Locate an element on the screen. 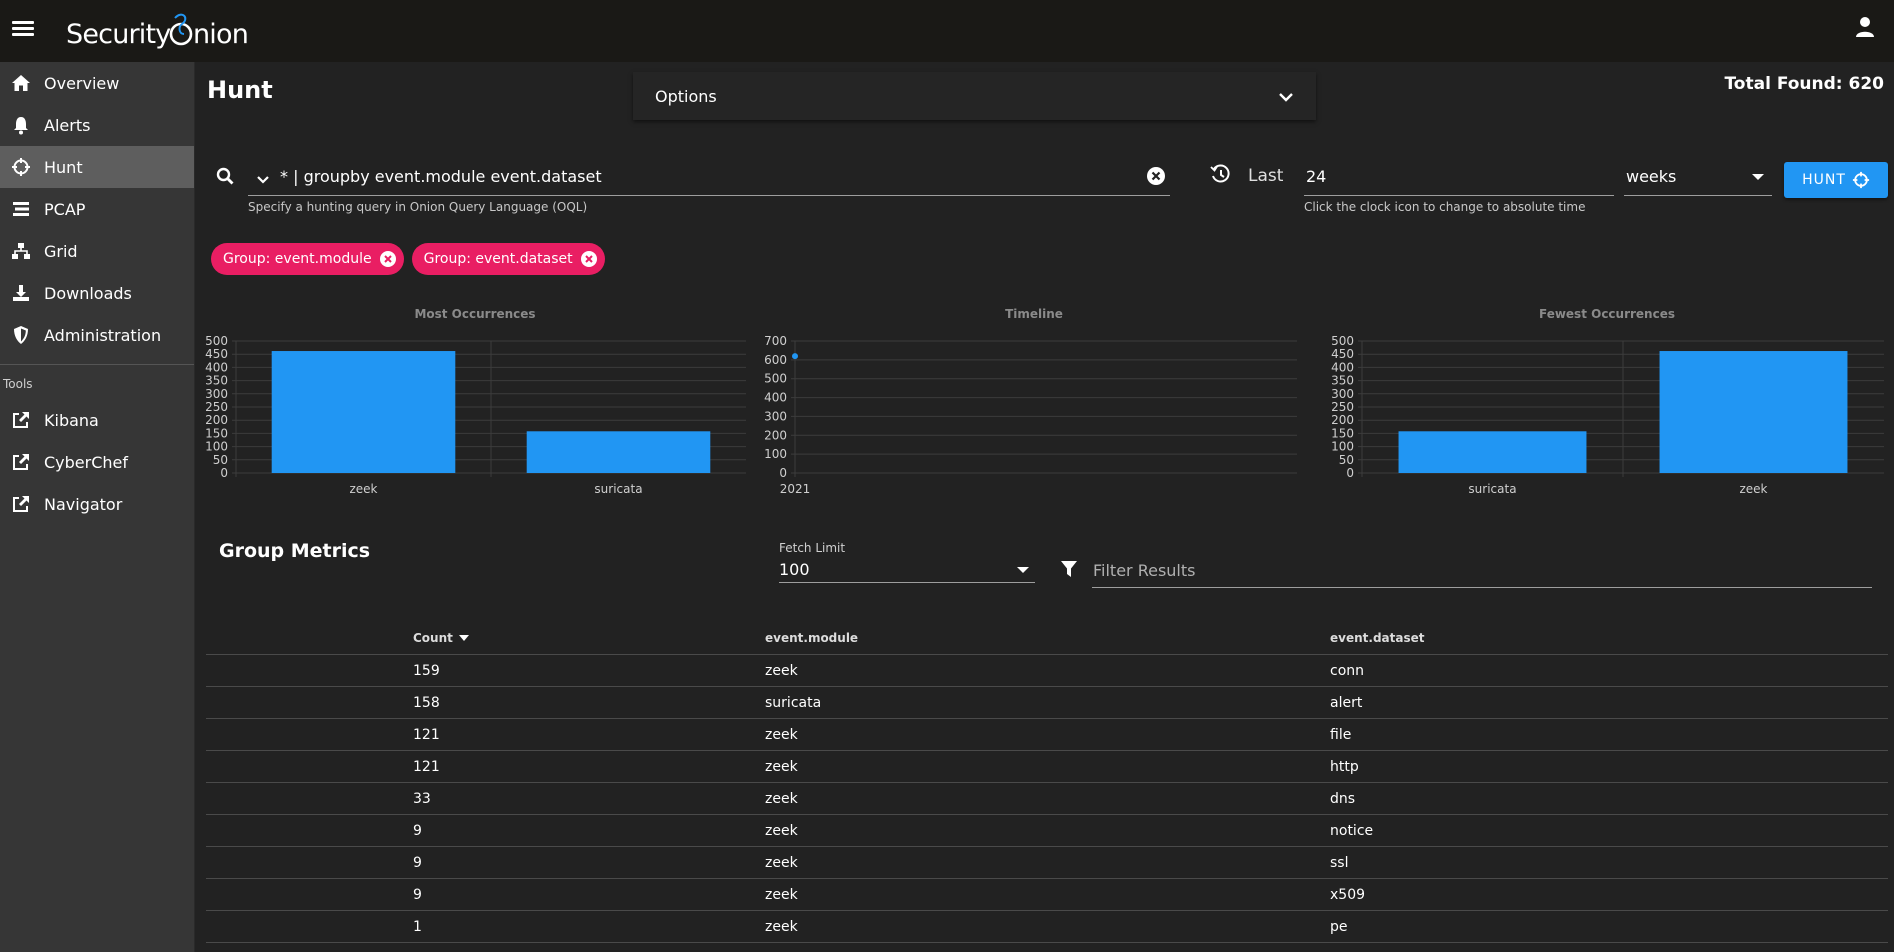 This screenshot has height=952, width=1894. sidebar-item-overview: Overview is located at coordinates (97, 83).